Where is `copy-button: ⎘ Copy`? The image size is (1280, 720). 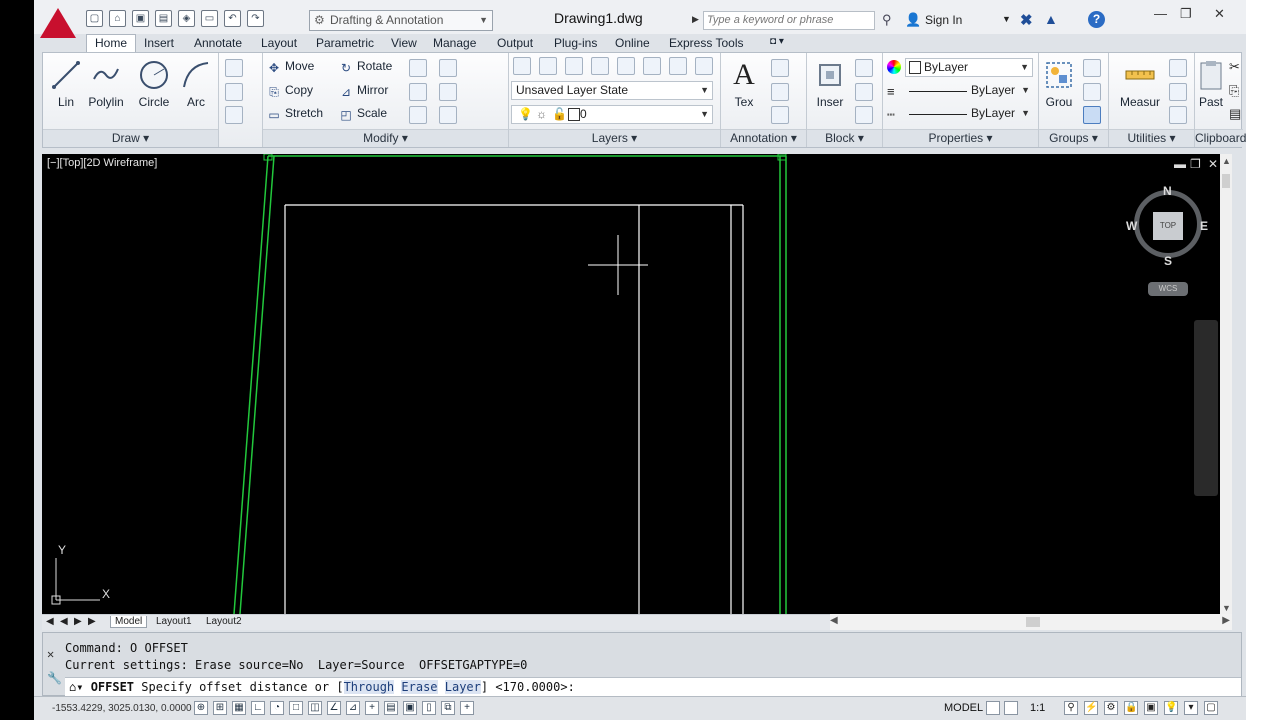
copy-button: ⎘ Copy is located at coordinates (290, 91).